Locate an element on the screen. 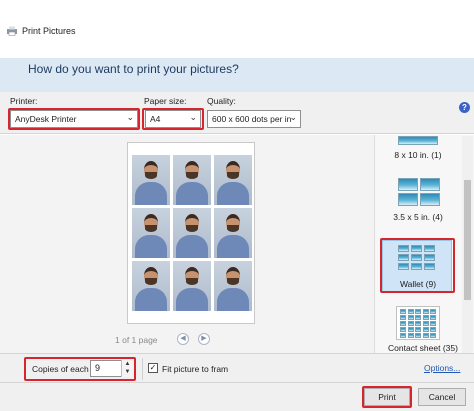 This screenshot has height=411, width=474. header-question: How do you want to print your pictures? is located at coordinates (133, 69).